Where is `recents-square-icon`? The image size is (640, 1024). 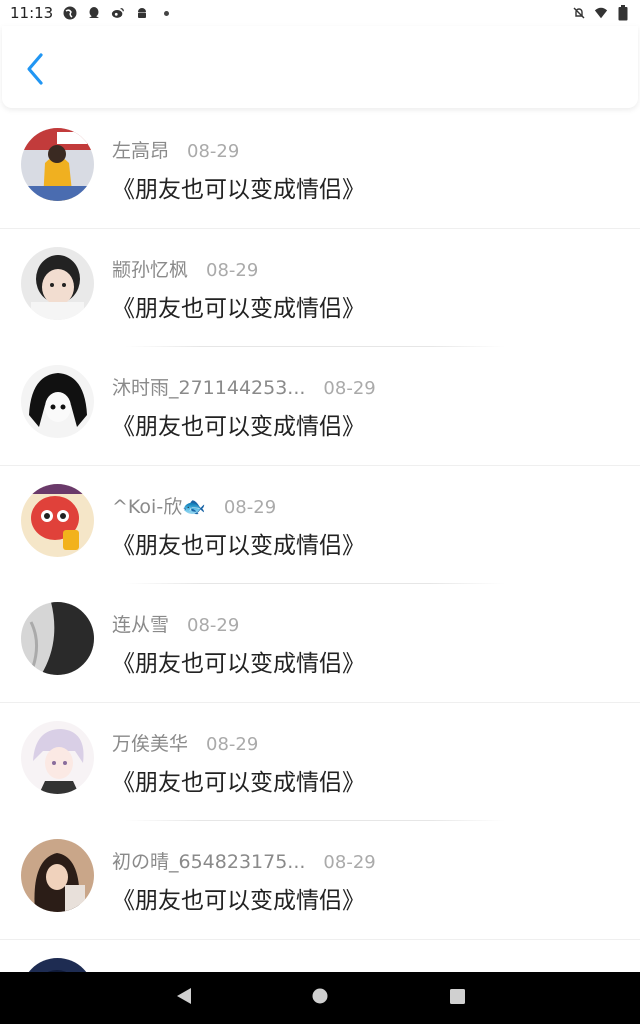
recents-square-icon is located at coordinates (457, 998).